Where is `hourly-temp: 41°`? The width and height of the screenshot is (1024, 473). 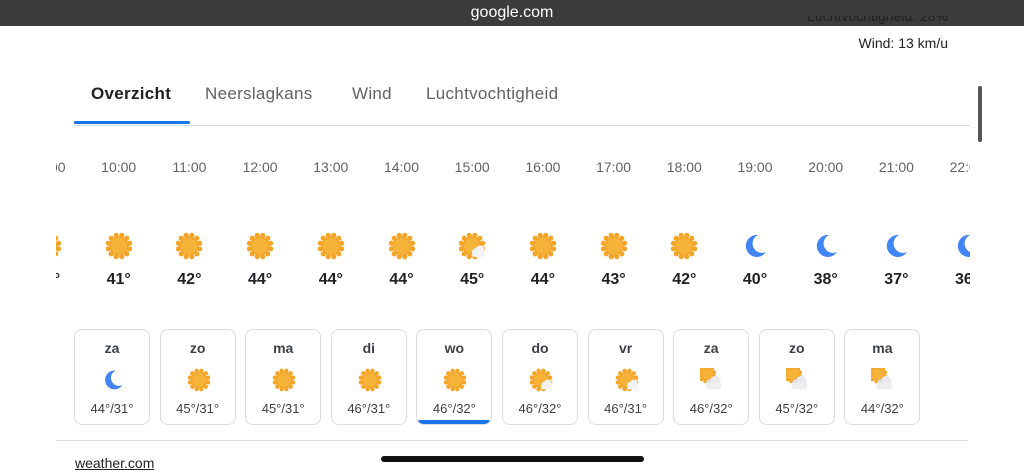 hourly-temp: 41° is located at coordinates (58, 279).